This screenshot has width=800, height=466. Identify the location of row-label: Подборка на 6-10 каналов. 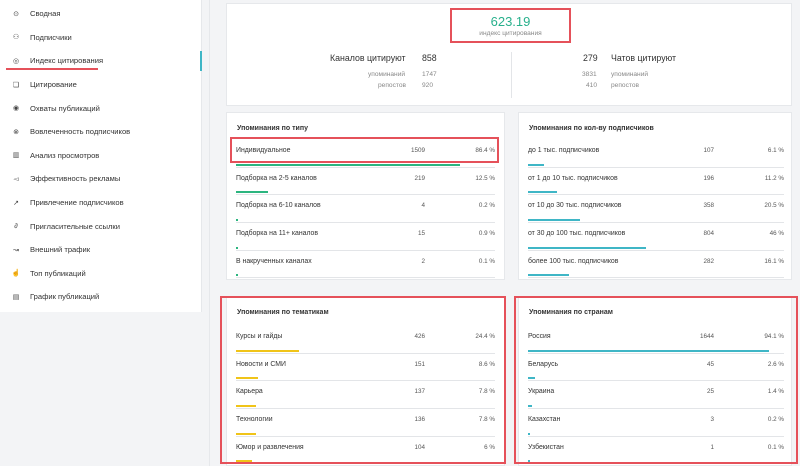
(278, 206).